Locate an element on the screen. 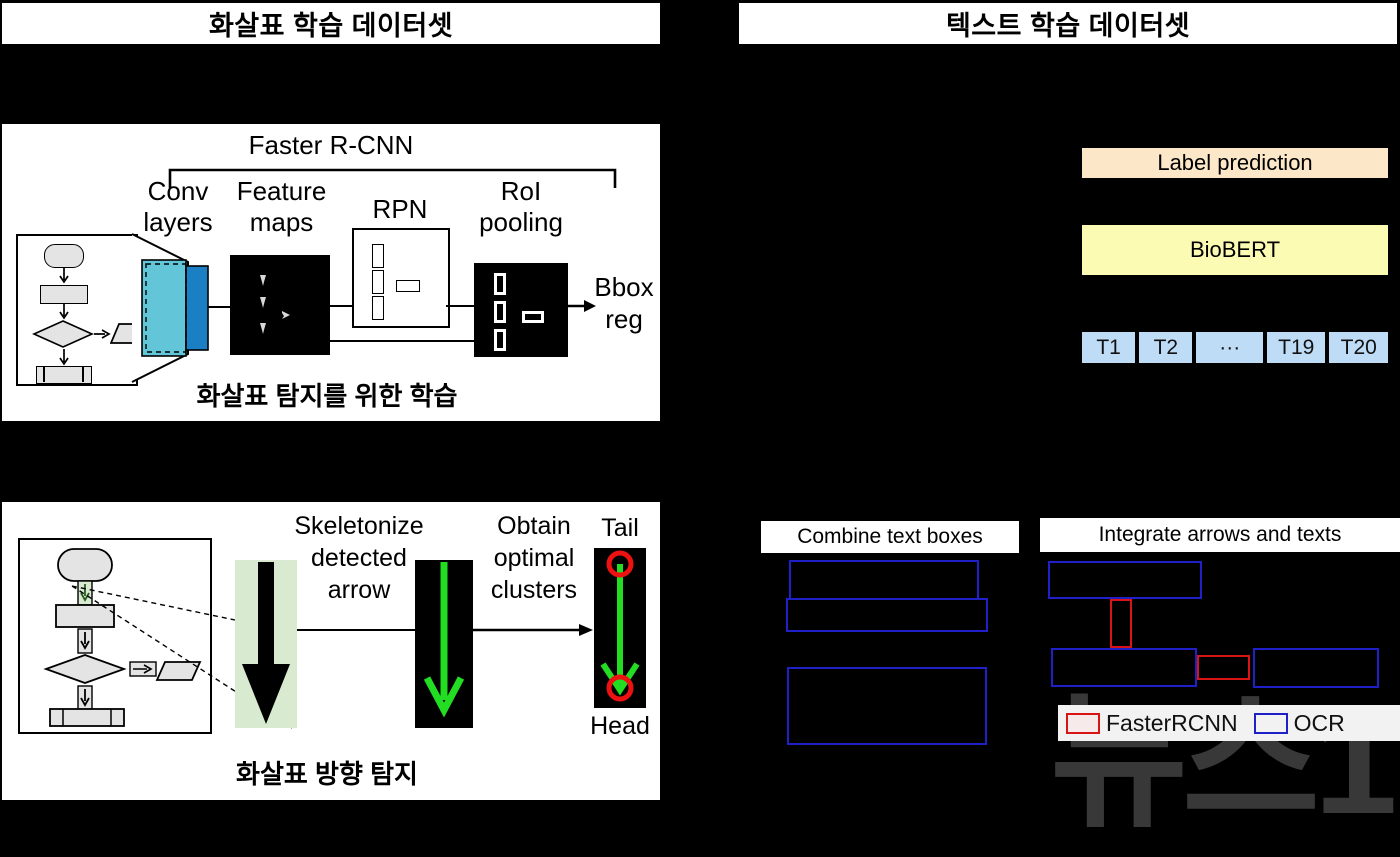 The image size is (1400, 857). left-dataset-title-bar: 화살표 학습 데이터셋 is located at coordinates (331, 23).